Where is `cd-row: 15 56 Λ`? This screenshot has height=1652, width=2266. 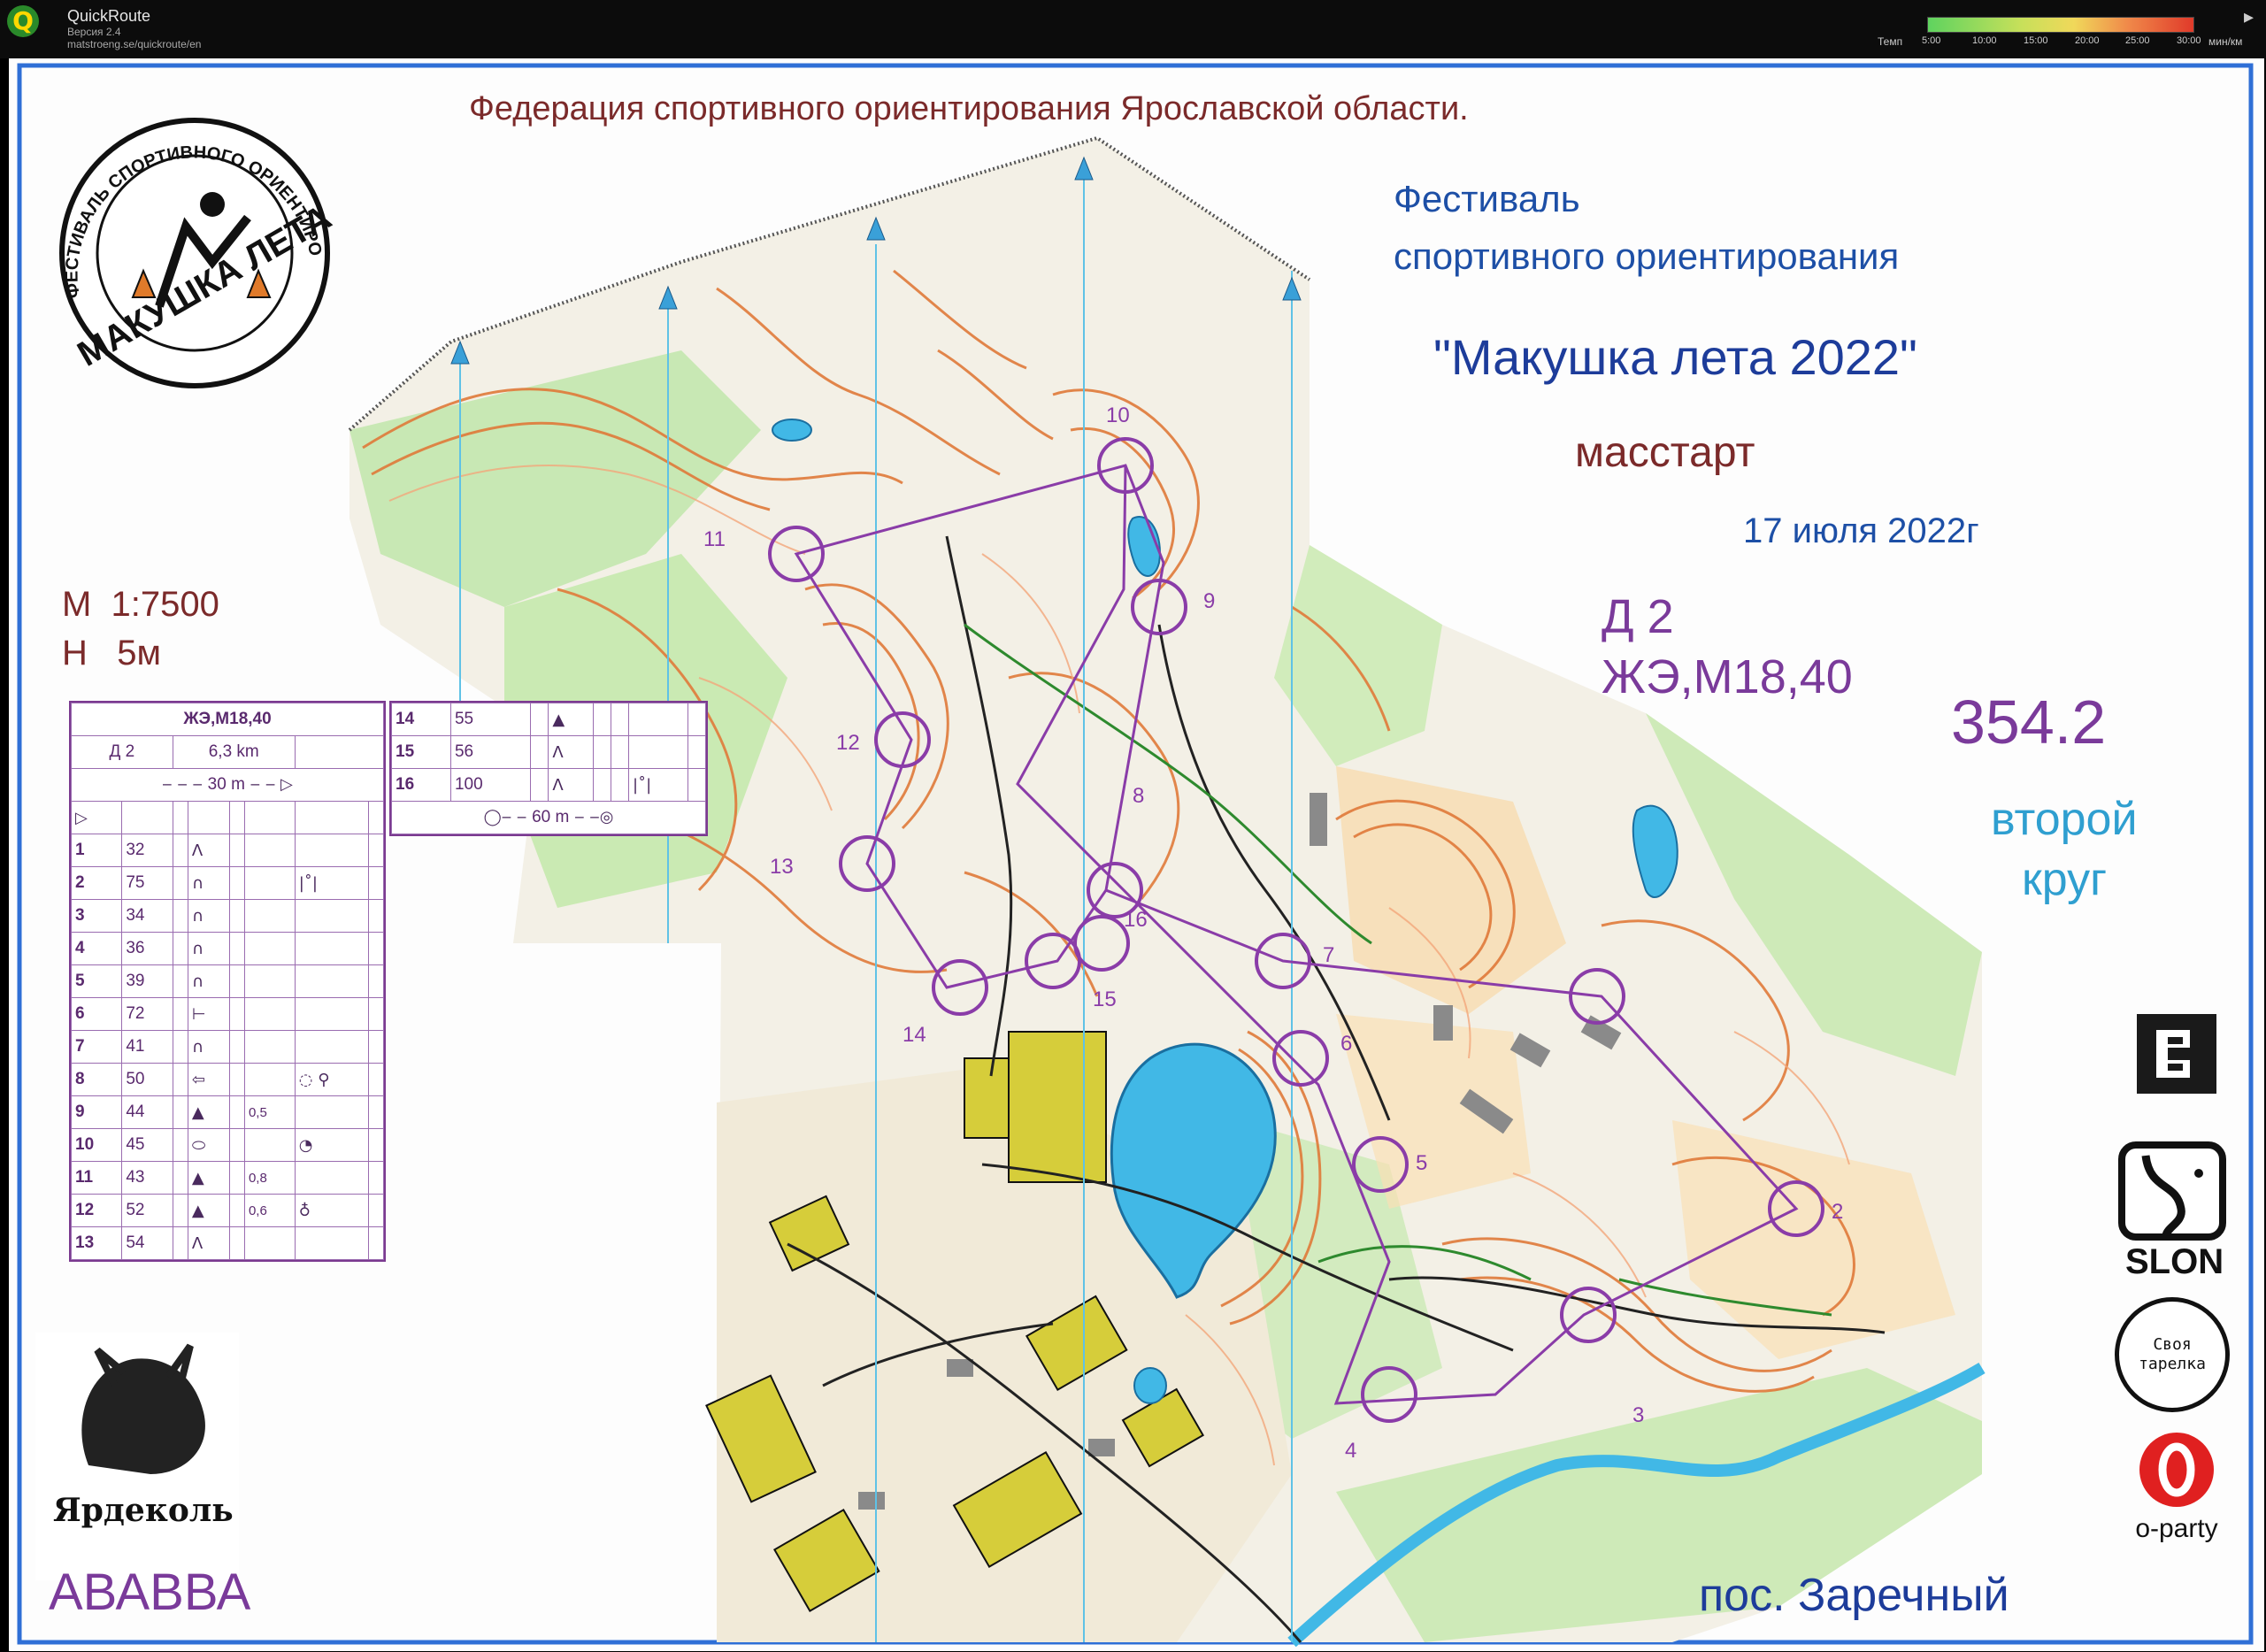 cd-row: 15 56 Λ is located at coordinates (549, 752).